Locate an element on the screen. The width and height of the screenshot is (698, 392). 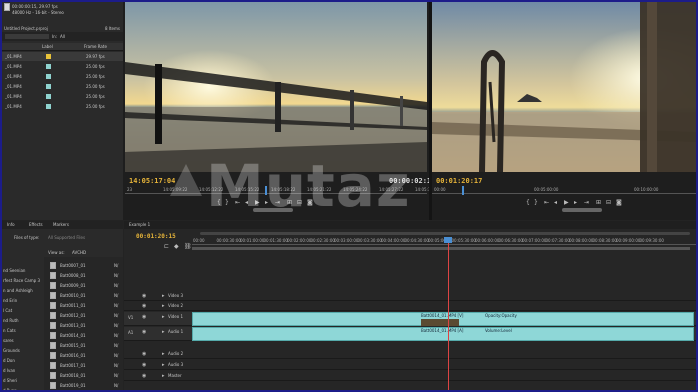
add-marker-icon: ◆ is located at coordinates (176, 246).